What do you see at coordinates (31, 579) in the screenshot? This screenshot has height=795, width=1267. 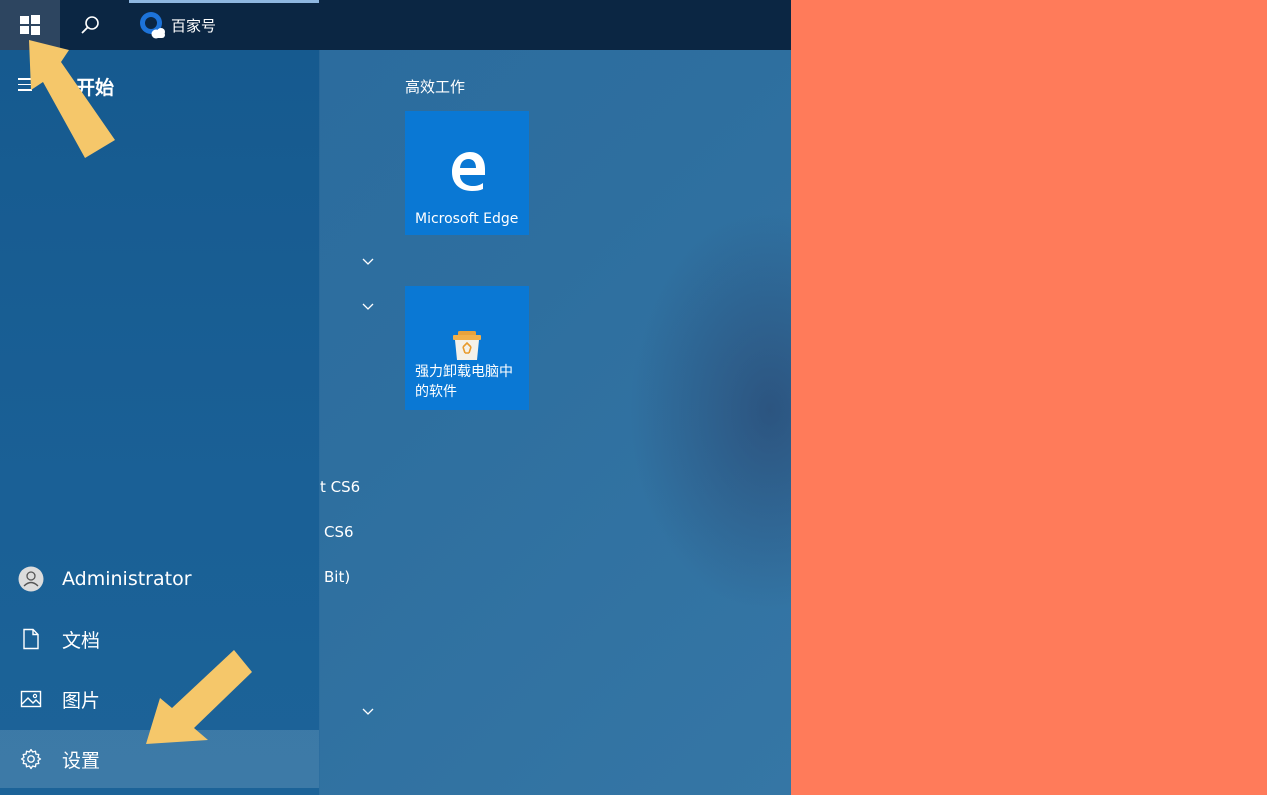 I see `user-avatar-icon` at bounding box center [31, 579].